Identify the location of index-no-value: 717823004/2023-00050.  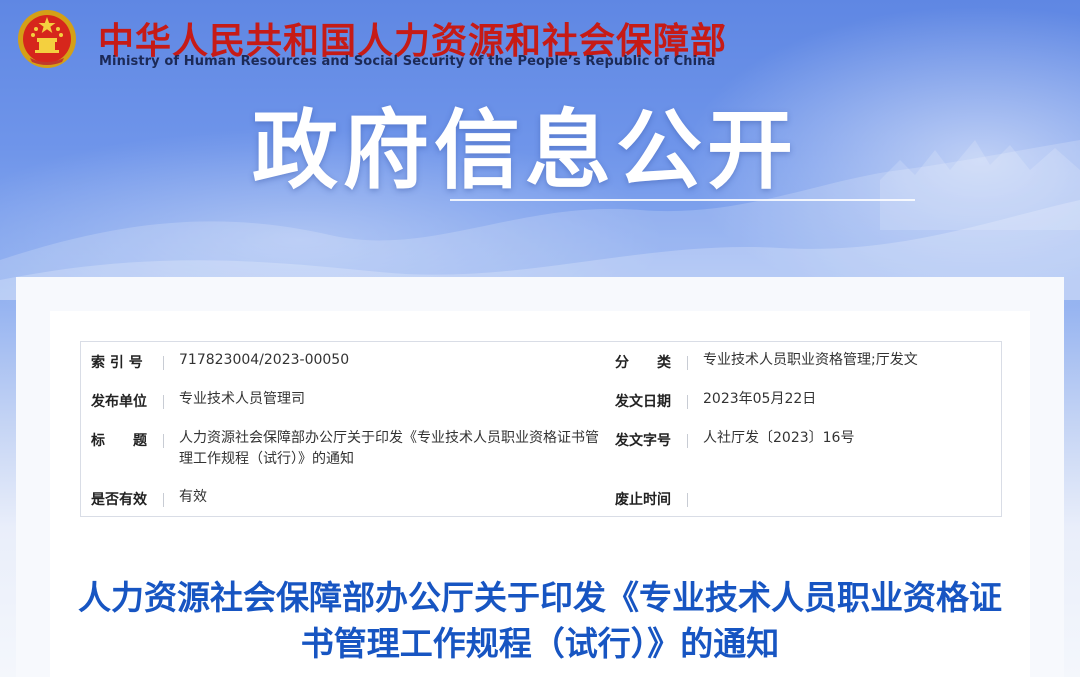
(264, 360).